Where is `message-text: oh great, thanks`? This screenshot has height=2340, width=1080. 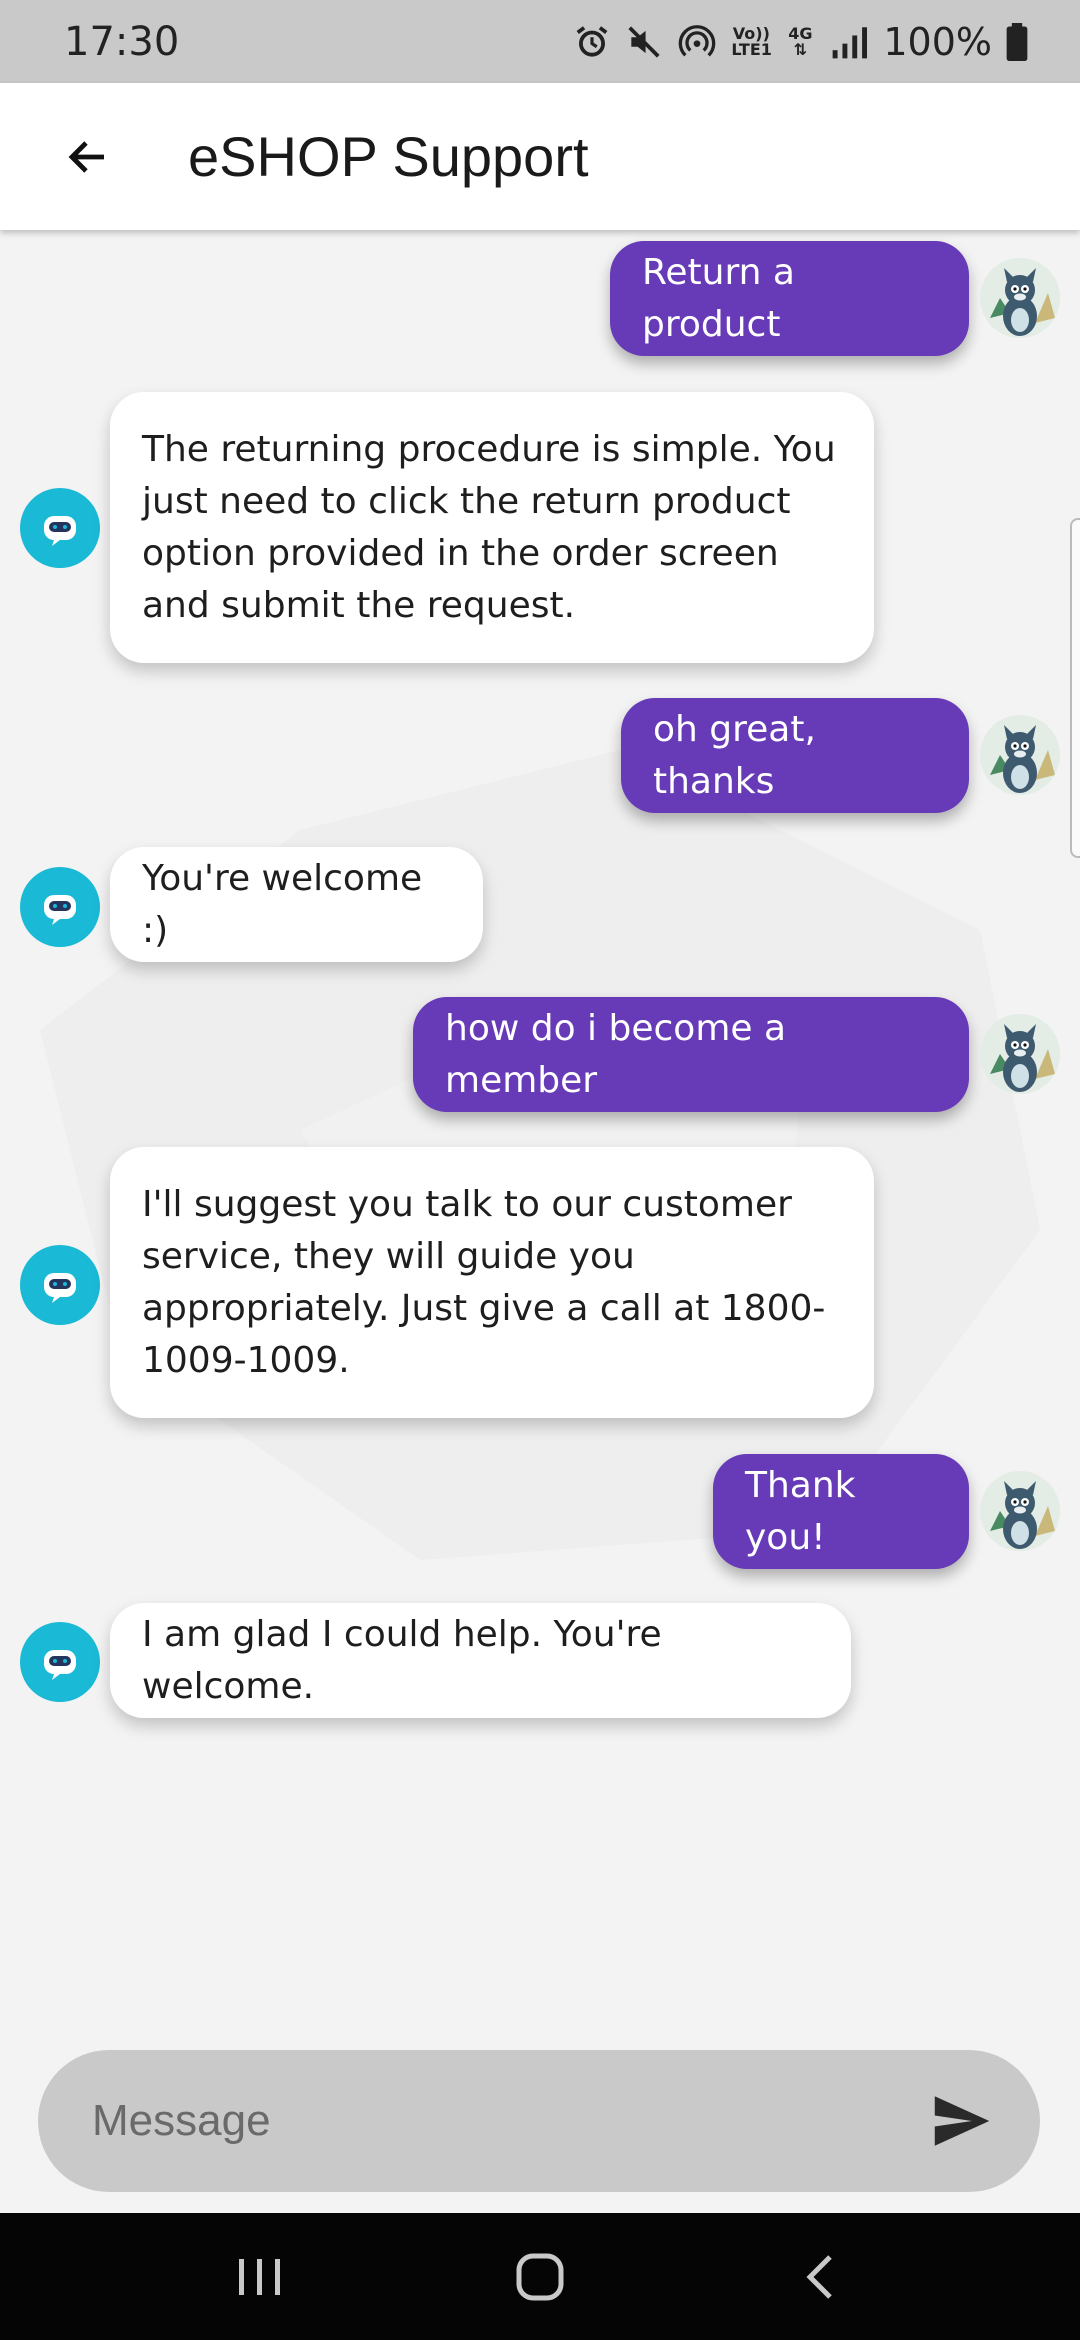
message-text: oh great, thanks is located at coordinates (734, 755).